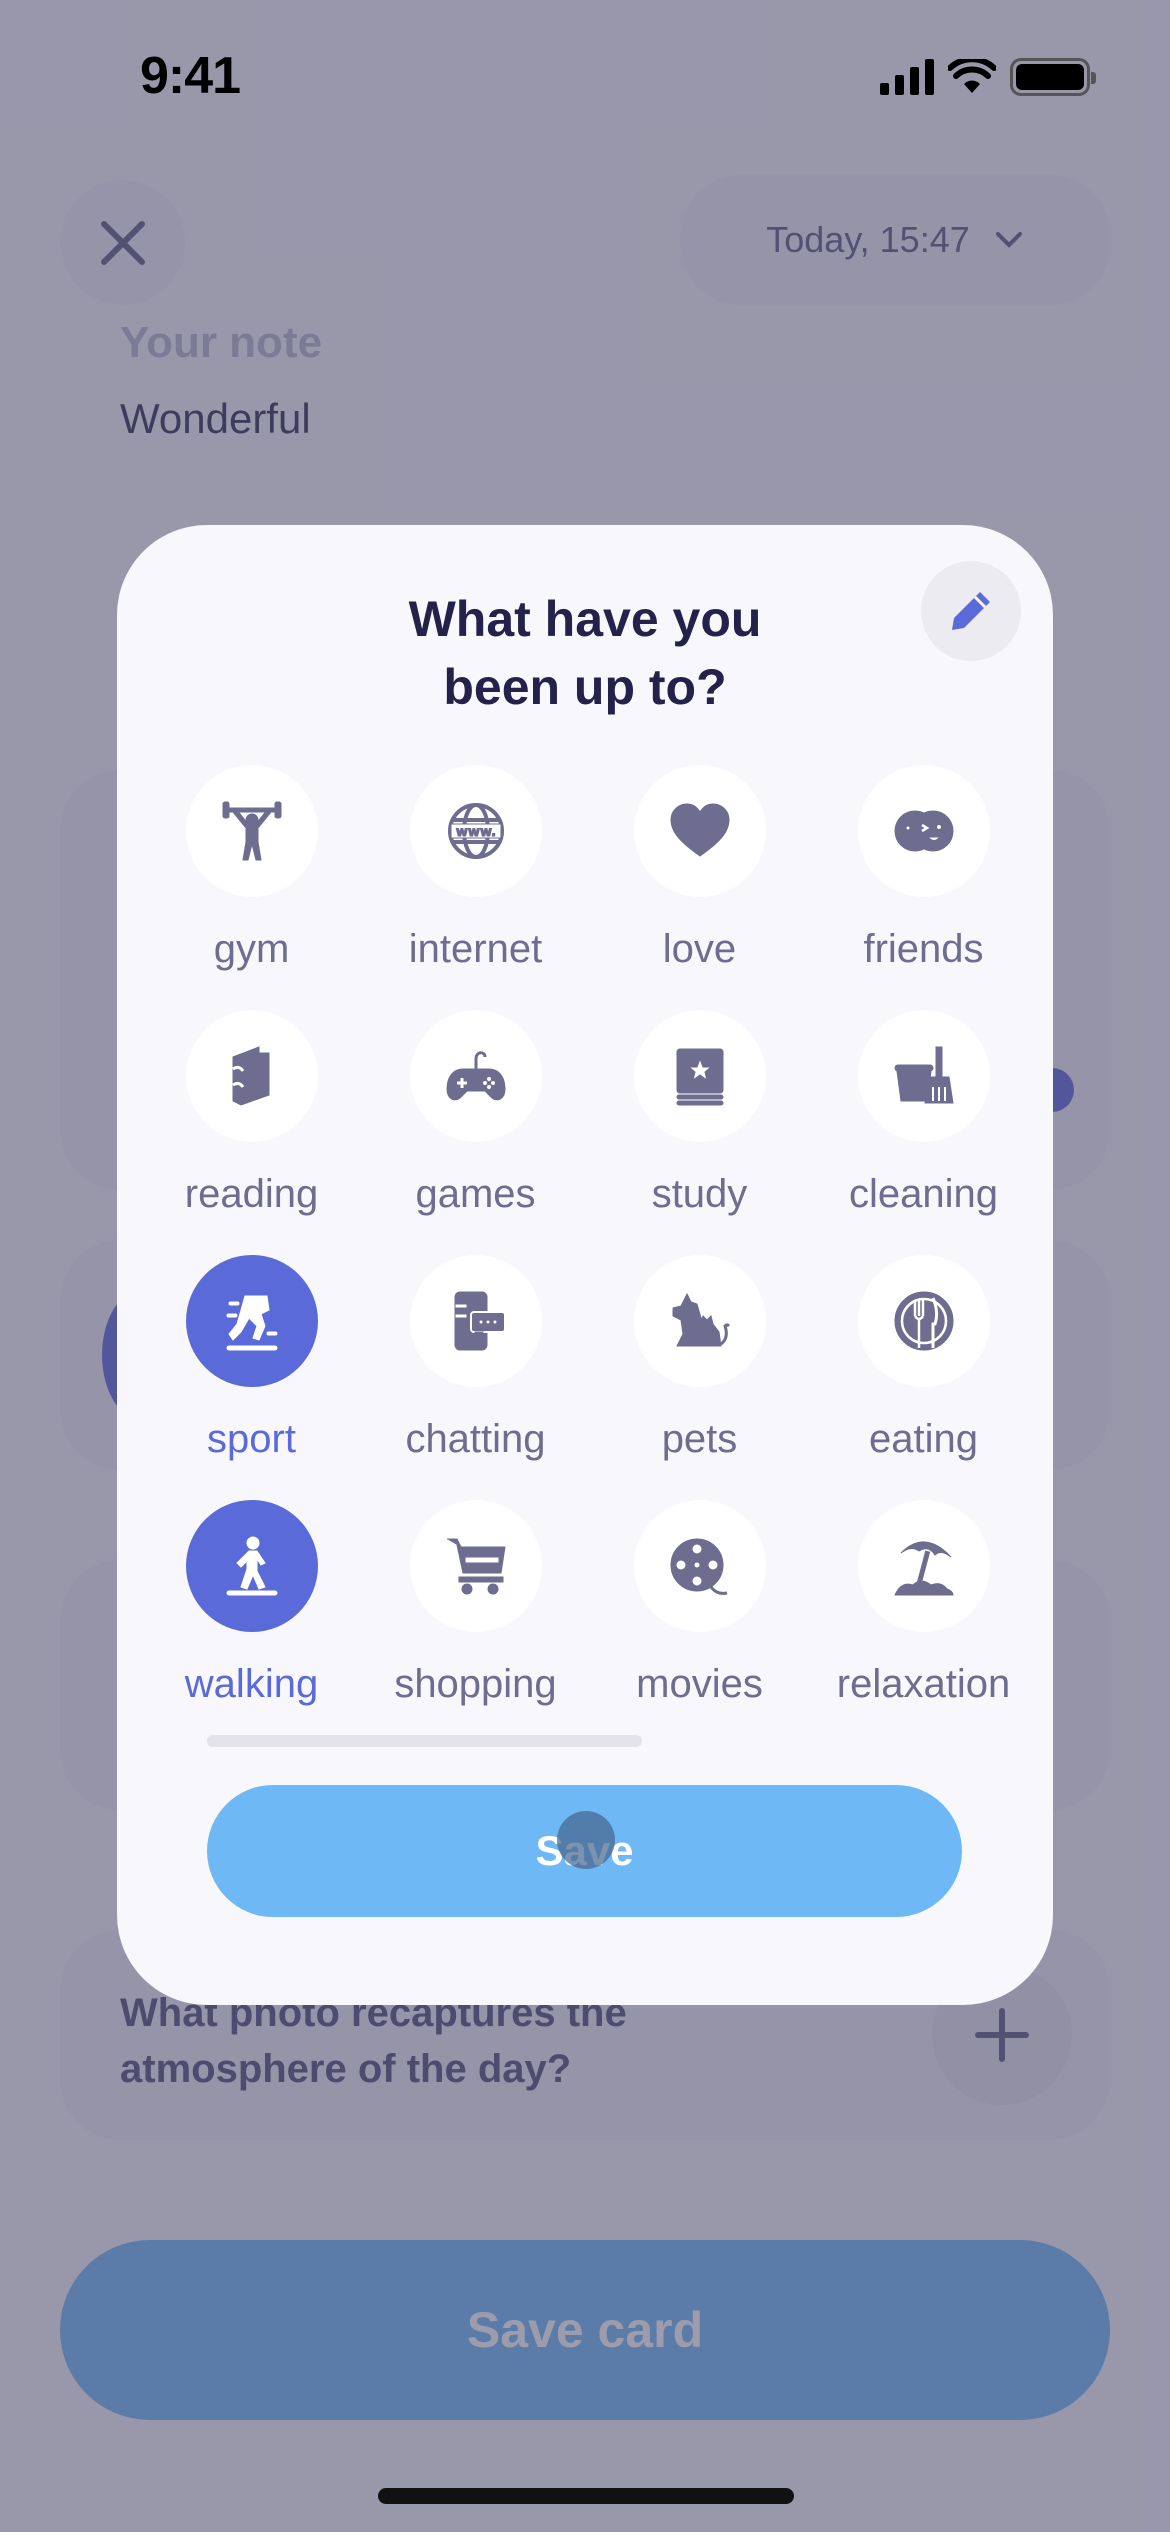  I want to click on bucket-broom-icon, so click(924, 1075).